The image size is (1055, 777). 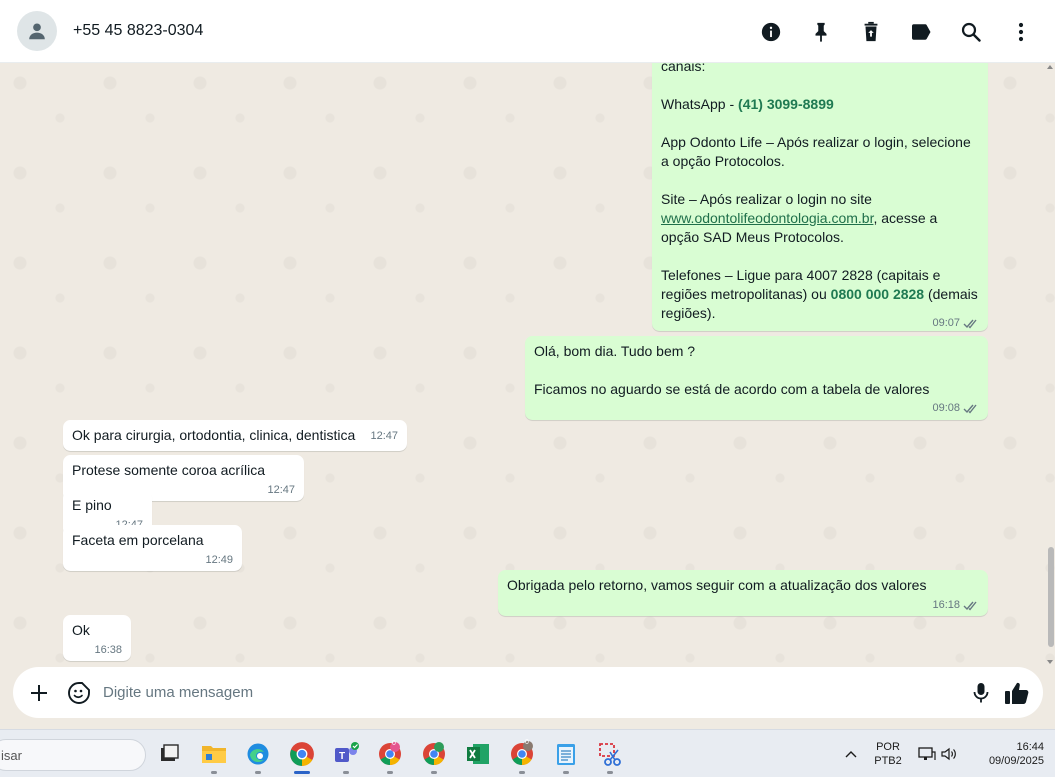 I want to click on label-button, so click(x=921, y=32).